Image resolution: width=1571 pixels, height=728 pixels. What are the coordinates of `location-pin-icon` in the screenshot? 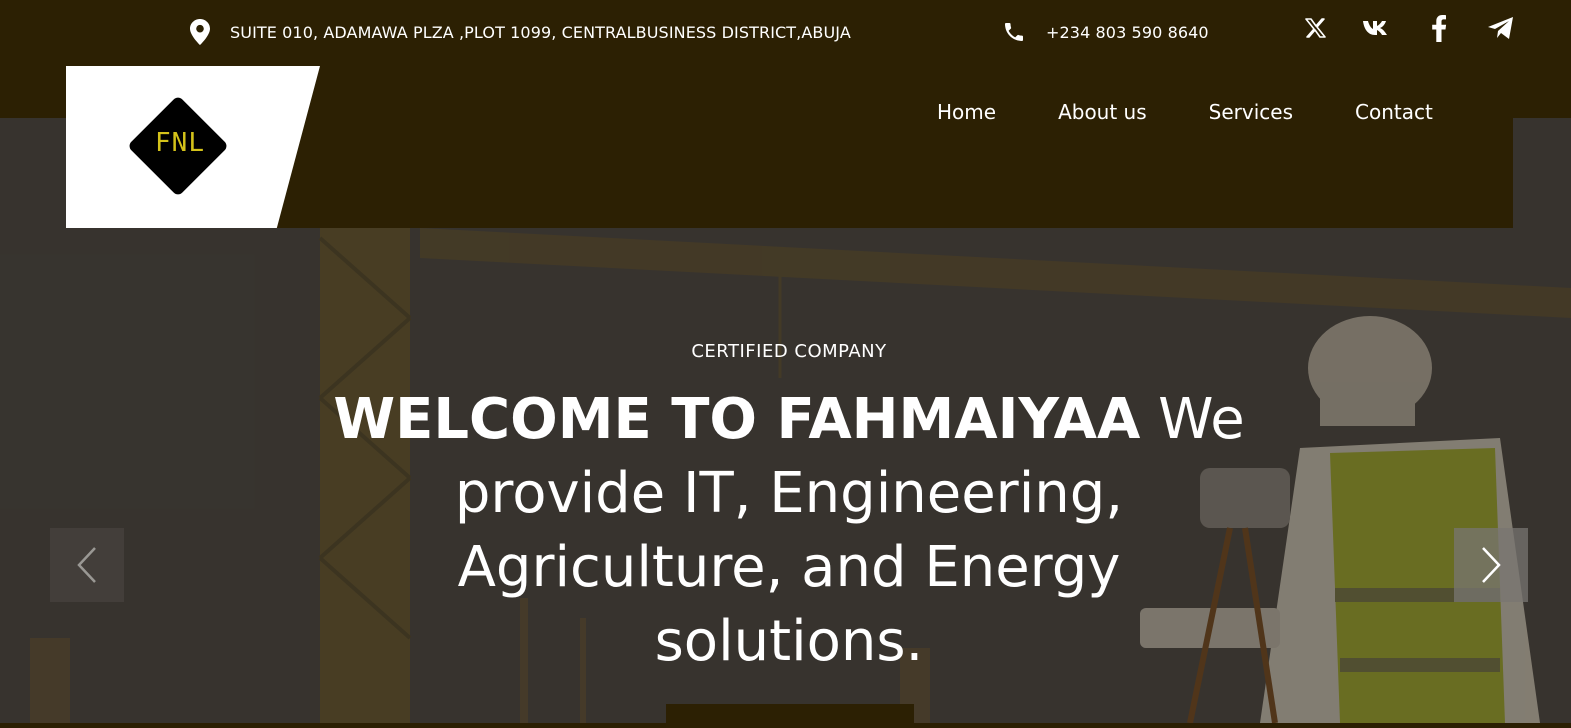 It's located at (200, 32).